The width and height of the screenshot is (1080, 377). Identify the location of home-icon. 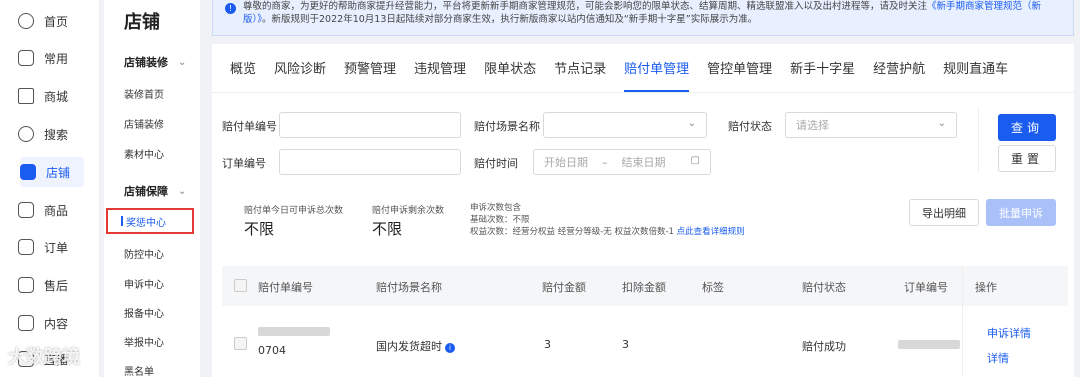
(26, 21).